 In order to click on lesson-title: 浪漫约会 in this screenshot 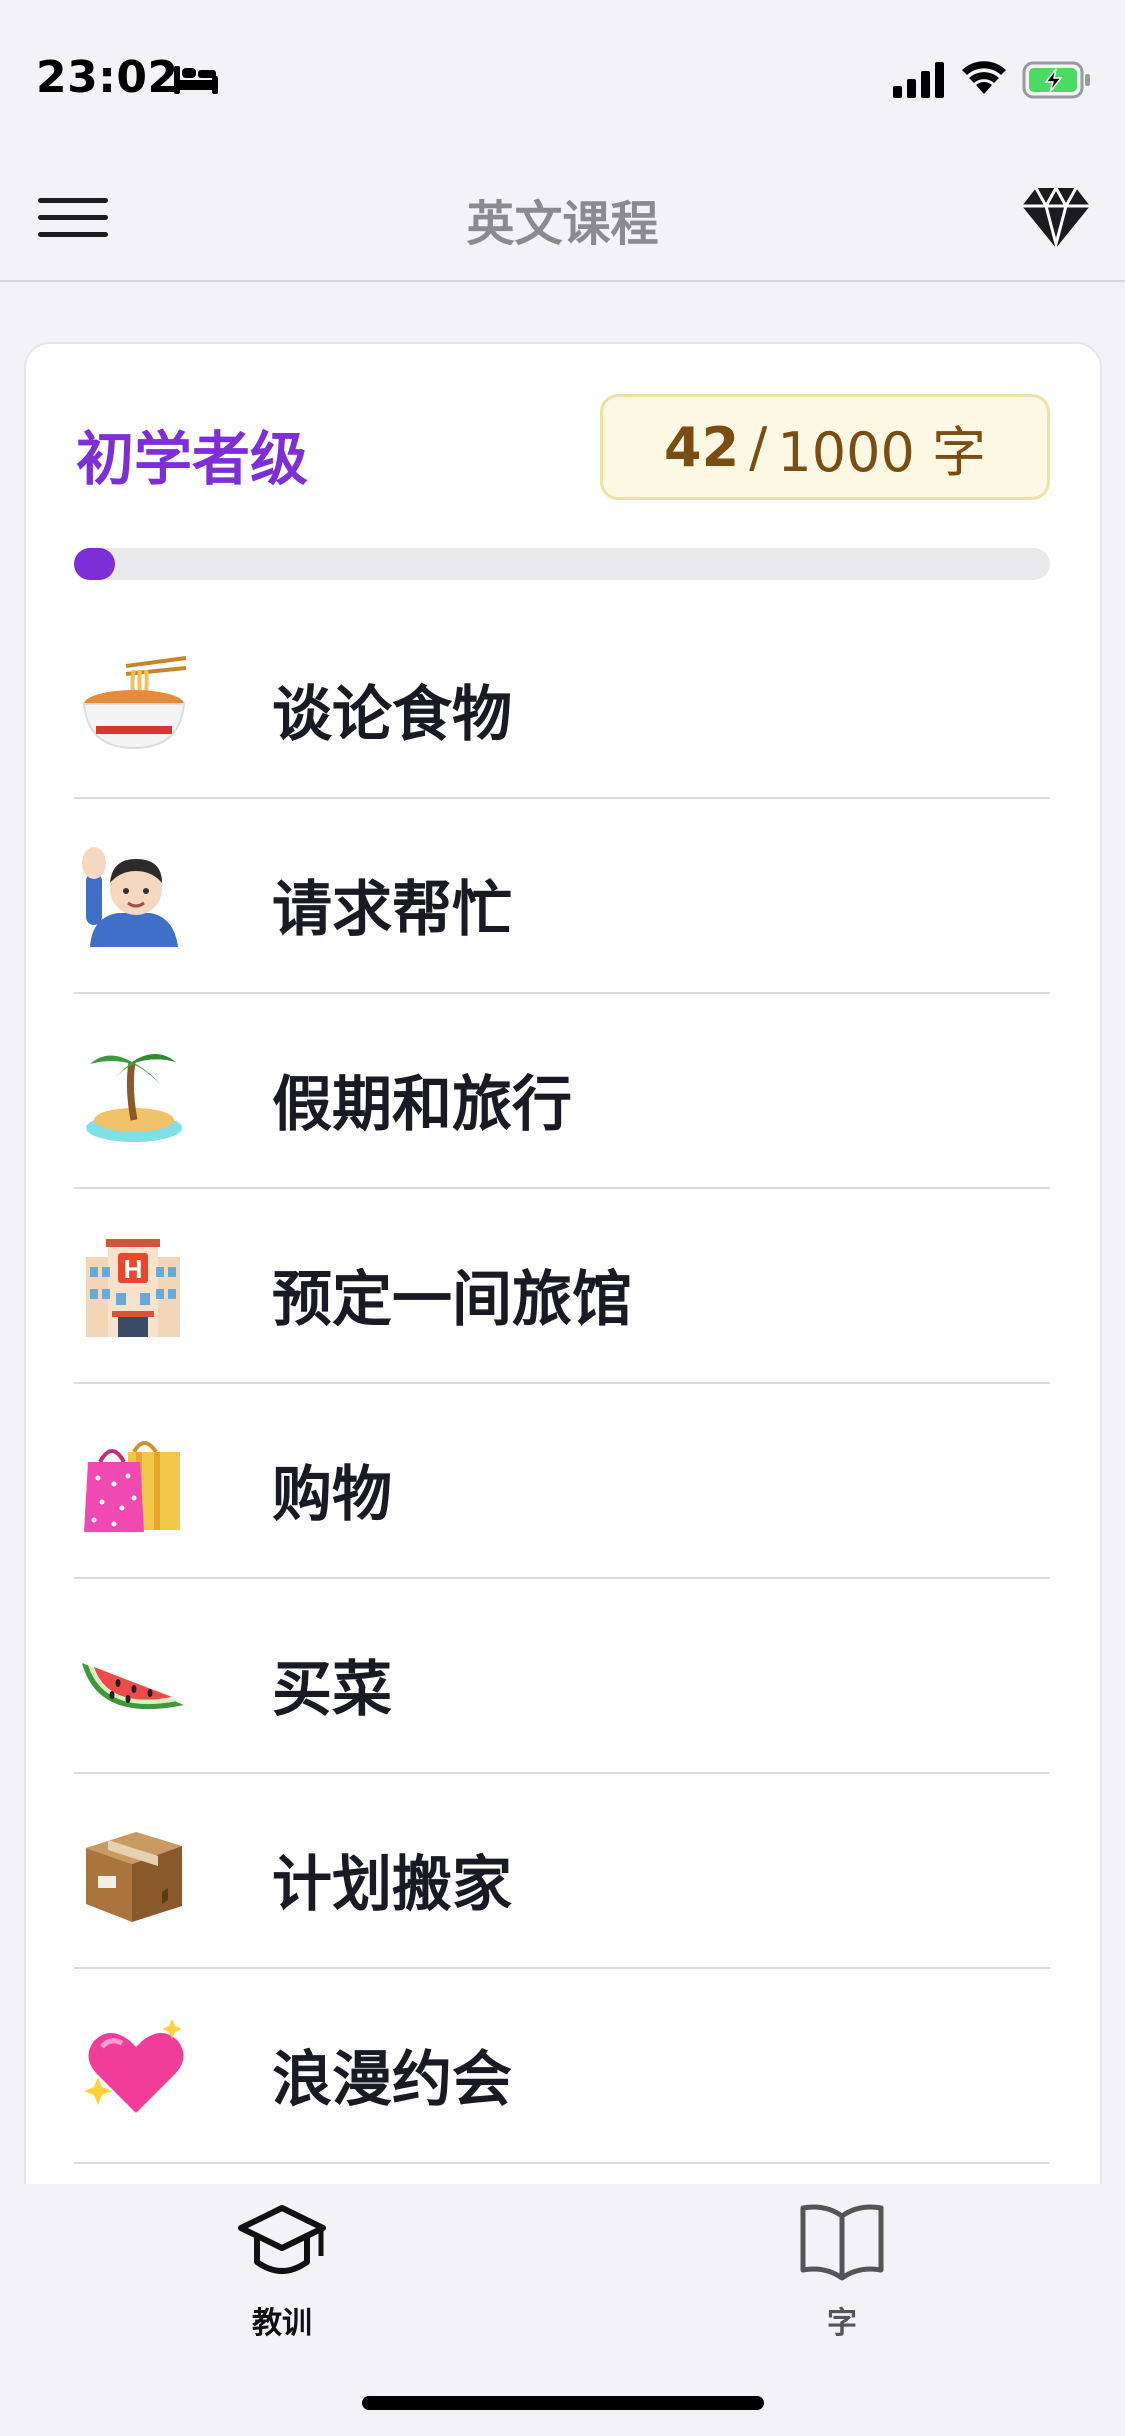, I will do `click(392, 2080)`.